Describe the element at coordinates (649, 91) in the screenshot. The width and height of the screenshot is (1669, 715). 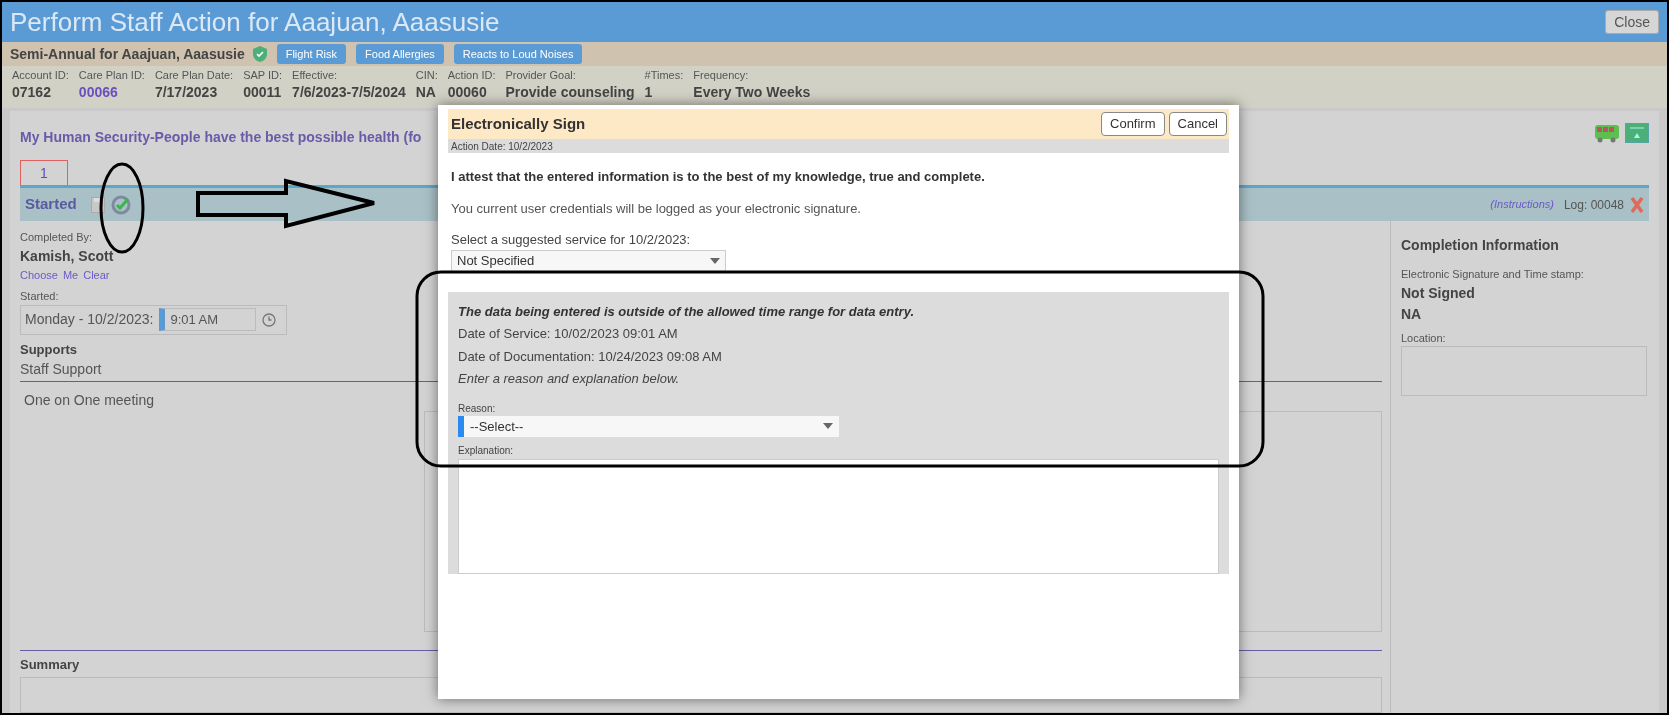
I see `info-value: 1` at that location.